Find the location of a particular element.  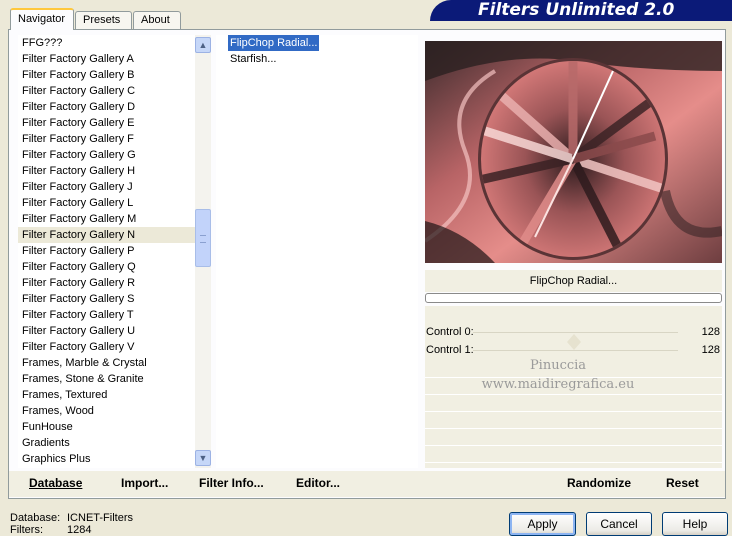

control-0-label: Control 0: is located at coordinates (450, 332).